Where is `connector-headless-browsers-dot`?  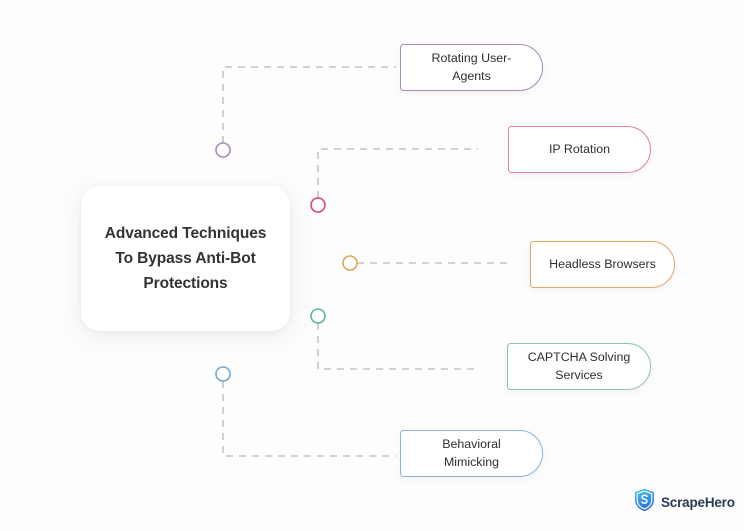
connector-headless-browsers-dot is located at coordinates (350, 263).